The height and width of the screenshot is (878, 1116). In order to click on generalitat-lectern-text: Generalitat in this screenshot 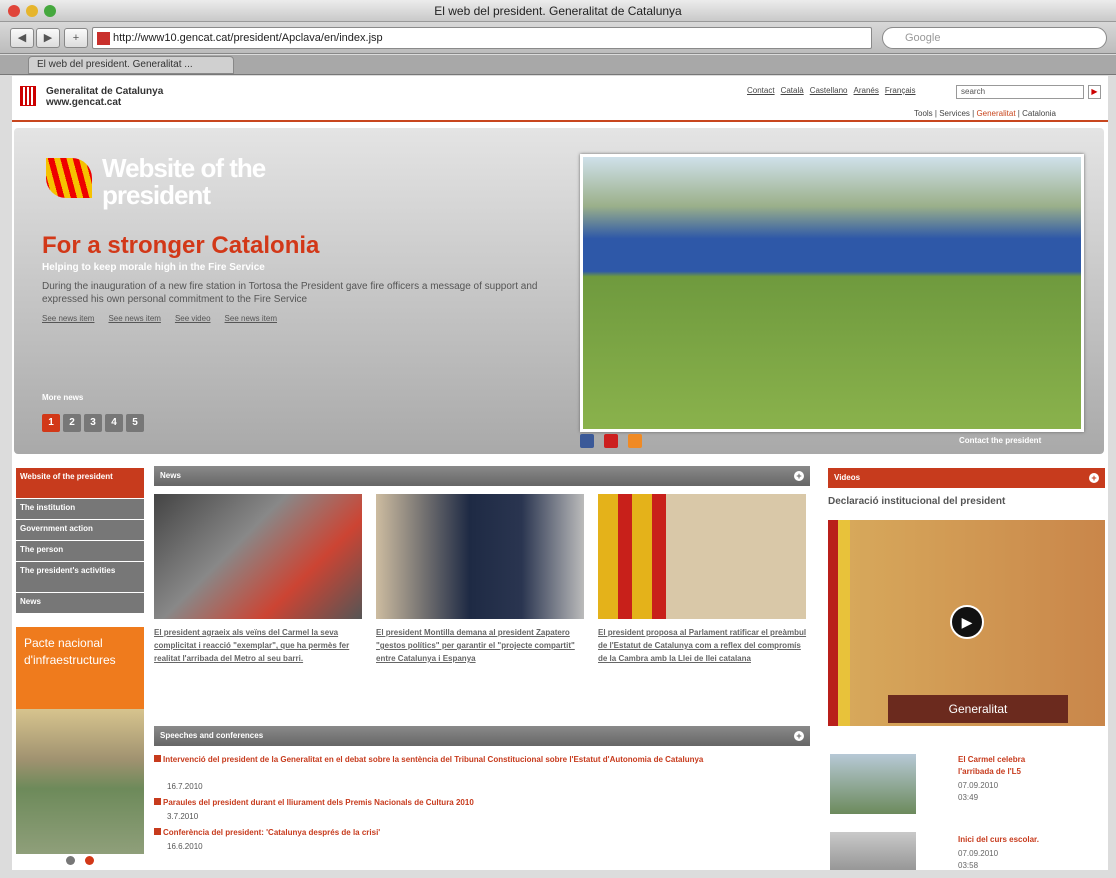, I will do `click(978, 709)`.